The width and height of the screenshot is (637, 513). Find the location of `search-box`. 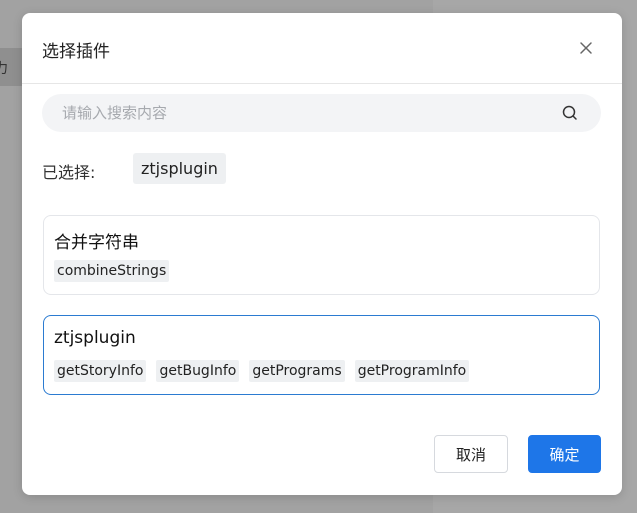

search-box is located at coordinates (321, 113).